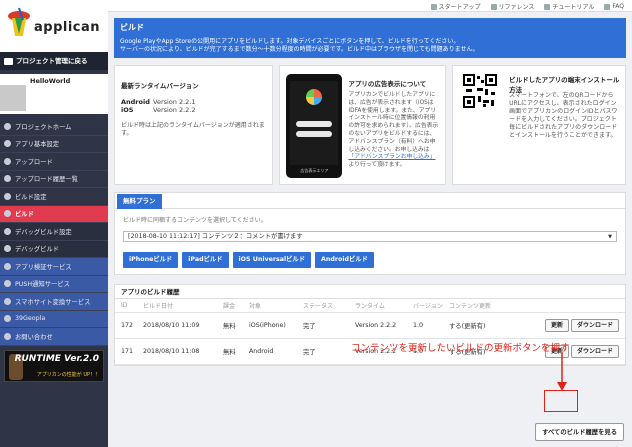 The height and width of the screenshot is (447, 632). I want to click on sidebar-item-9: PUSH通知サービス, so click(54, 284).